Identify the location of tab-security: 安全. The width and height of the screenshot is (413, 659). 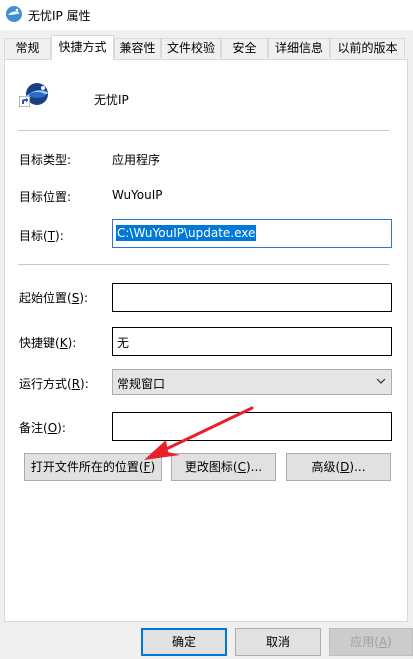
(244, 48).